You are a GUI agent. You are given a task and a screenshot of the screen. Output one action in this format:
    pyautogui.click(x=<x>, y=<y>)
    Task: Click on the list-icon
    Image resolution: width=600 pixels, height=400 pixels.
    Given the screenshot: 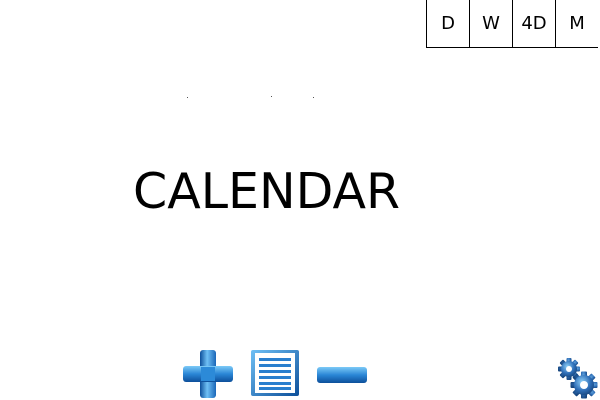 What is the action you would take?
    pyautogui.click(x=275, y=373)
    